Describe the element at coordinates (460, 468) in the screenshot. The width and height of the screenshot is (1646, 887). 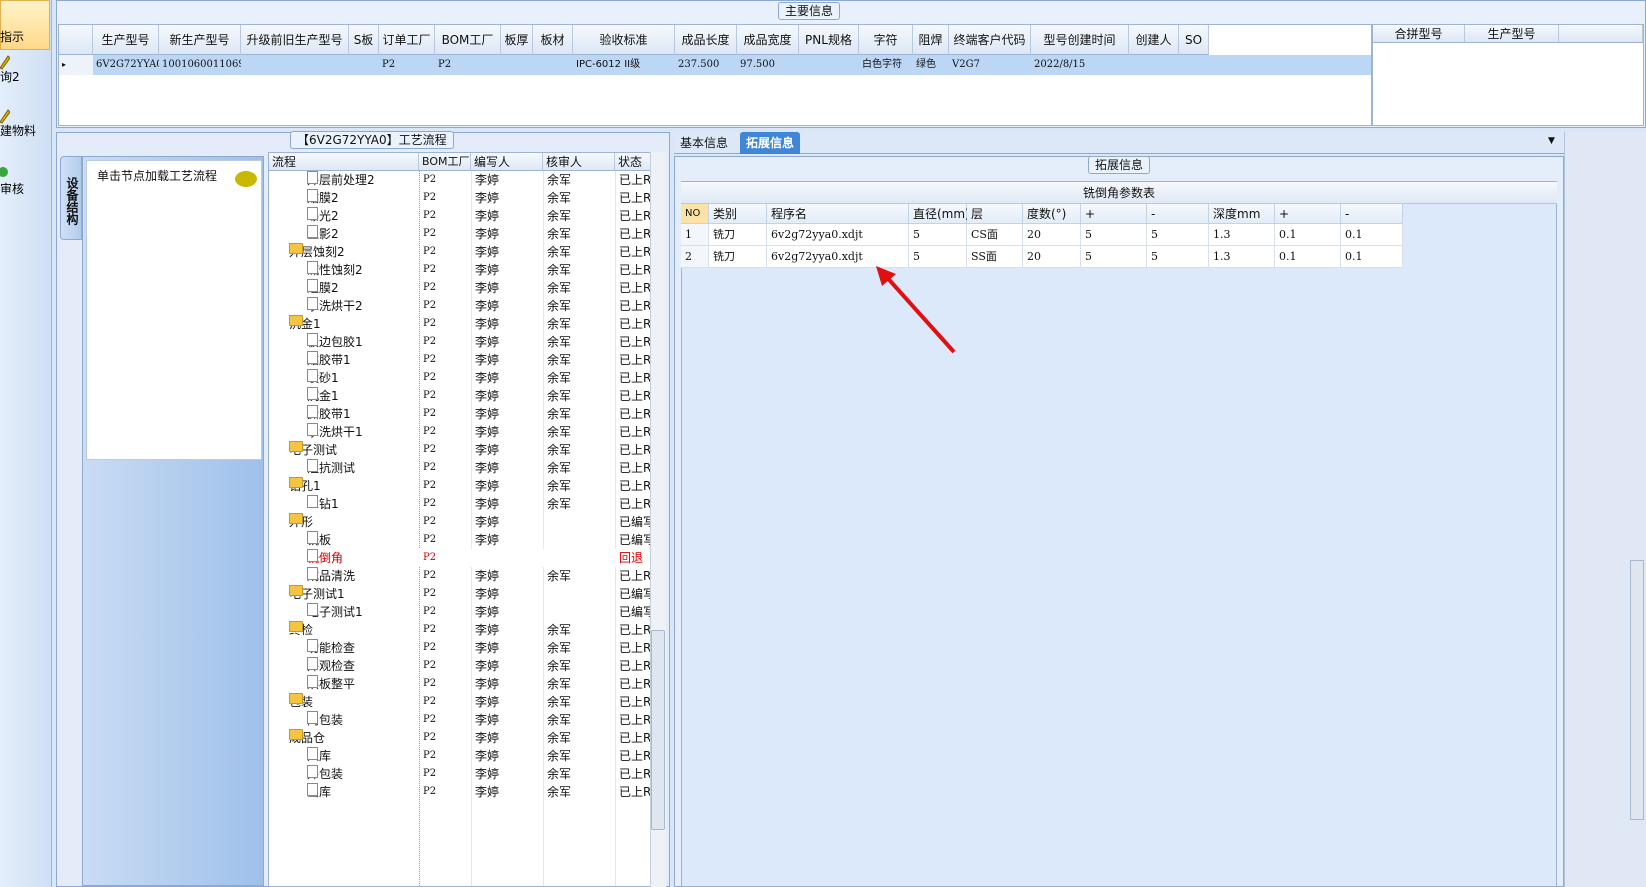
I see `list-item: 阻抗测试 P2 李婷 余军 已上R` at that location.